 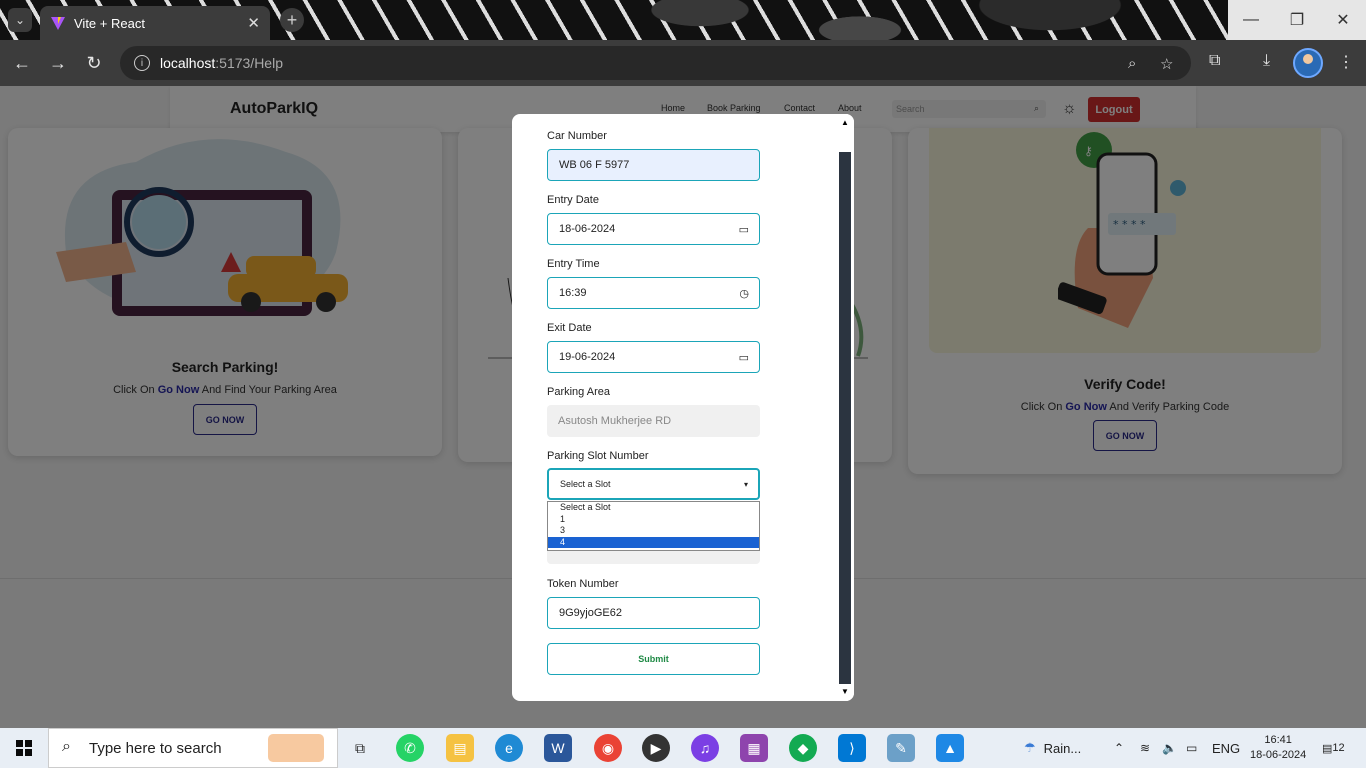 I want to click on scroll-up-icon: ▲, so click(x=845, y=122).